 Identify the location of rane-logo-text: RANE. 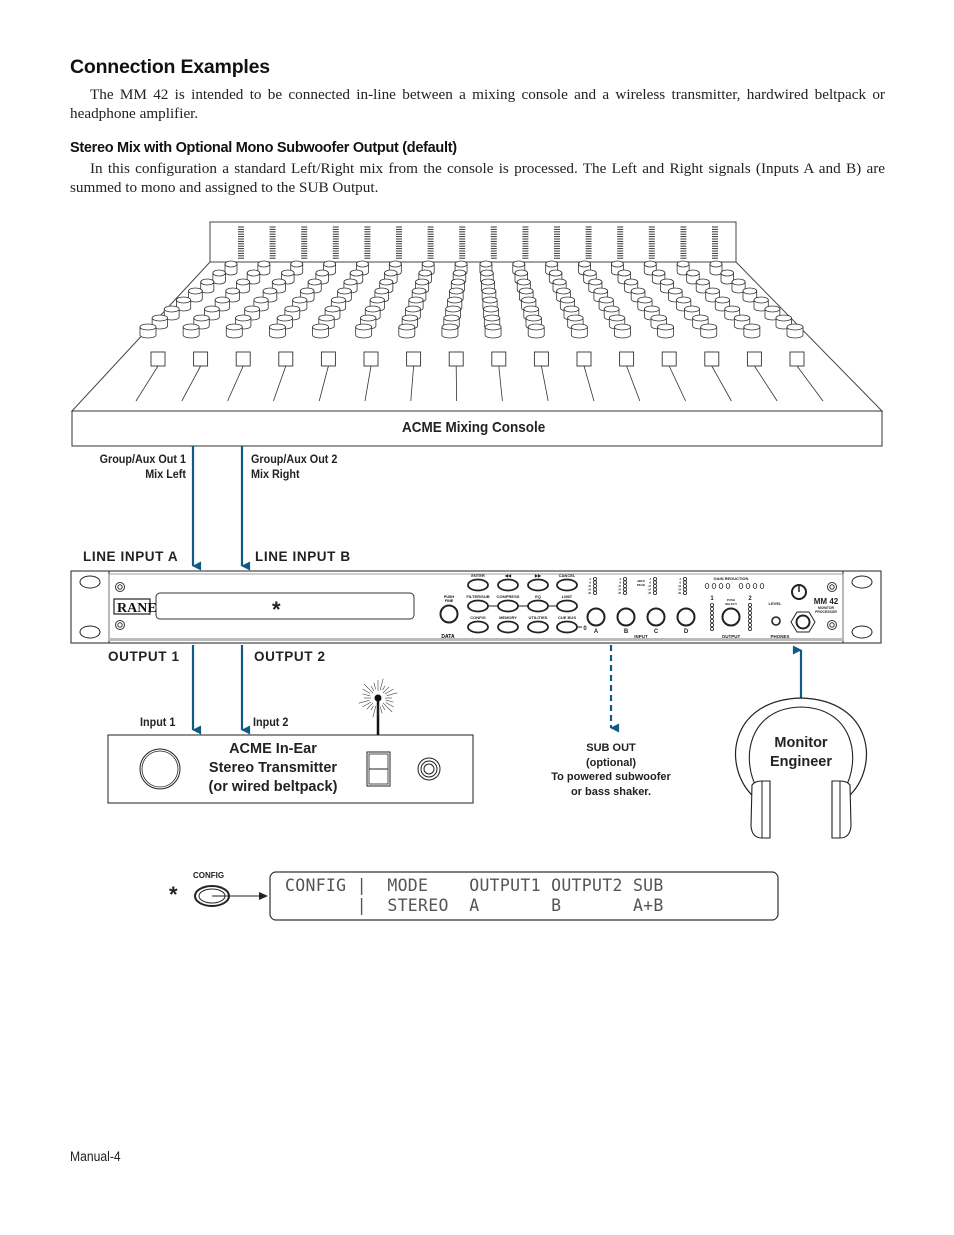
(137, 608).